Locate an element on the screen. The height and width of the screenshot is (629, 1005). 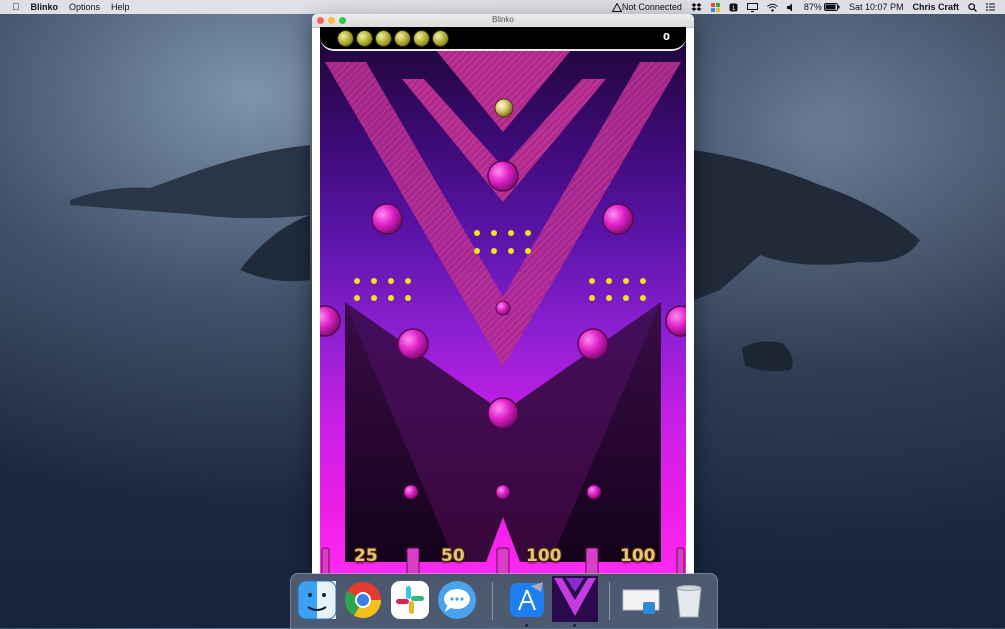
notification-center-icon is located at coordinates (990, 7).